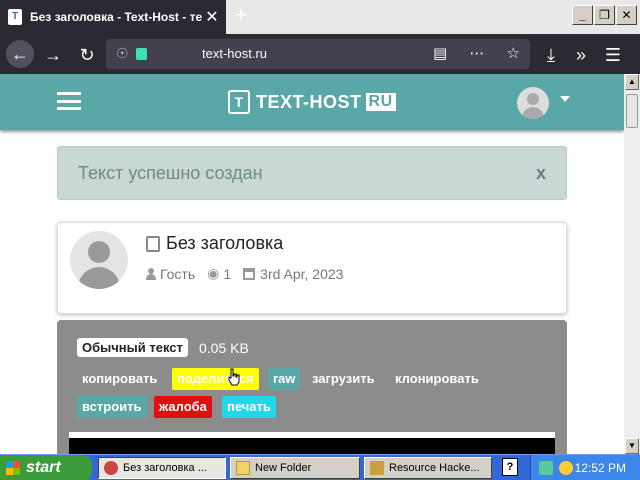  What do you see at coordinates (239, 102) in the screenshot?
I see `logo-mark-icon: T` at bounding box center [239, 102].